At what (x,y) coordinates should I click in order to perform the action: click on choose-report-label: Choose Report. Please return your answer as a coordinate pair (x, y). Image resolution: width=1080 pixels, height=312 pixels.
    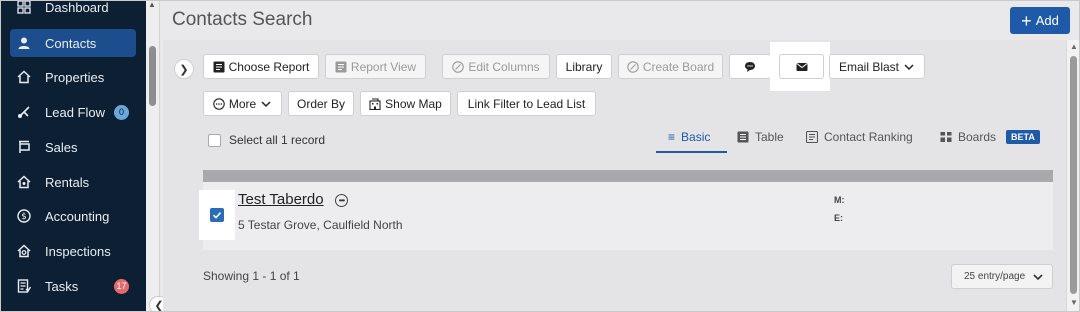
    Looking at the image, I should click on (269, 66).